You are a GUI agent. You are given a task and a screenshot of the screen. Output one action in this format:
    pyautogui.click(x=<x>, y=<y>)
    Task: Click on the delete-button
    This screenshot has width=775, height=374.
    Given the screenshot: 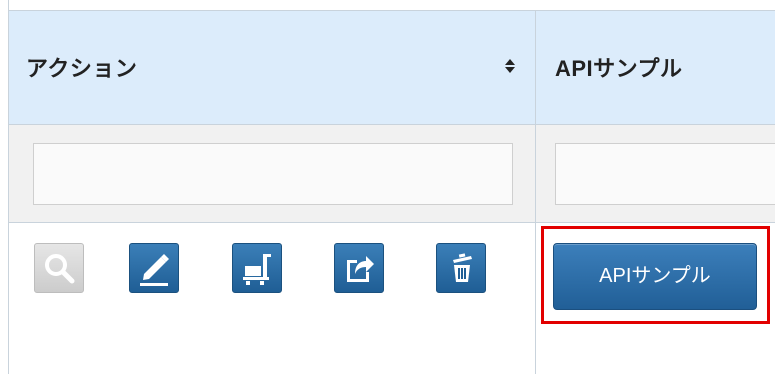 What is the action you would take?
    pyautogui.click(x=461, y=268)
    